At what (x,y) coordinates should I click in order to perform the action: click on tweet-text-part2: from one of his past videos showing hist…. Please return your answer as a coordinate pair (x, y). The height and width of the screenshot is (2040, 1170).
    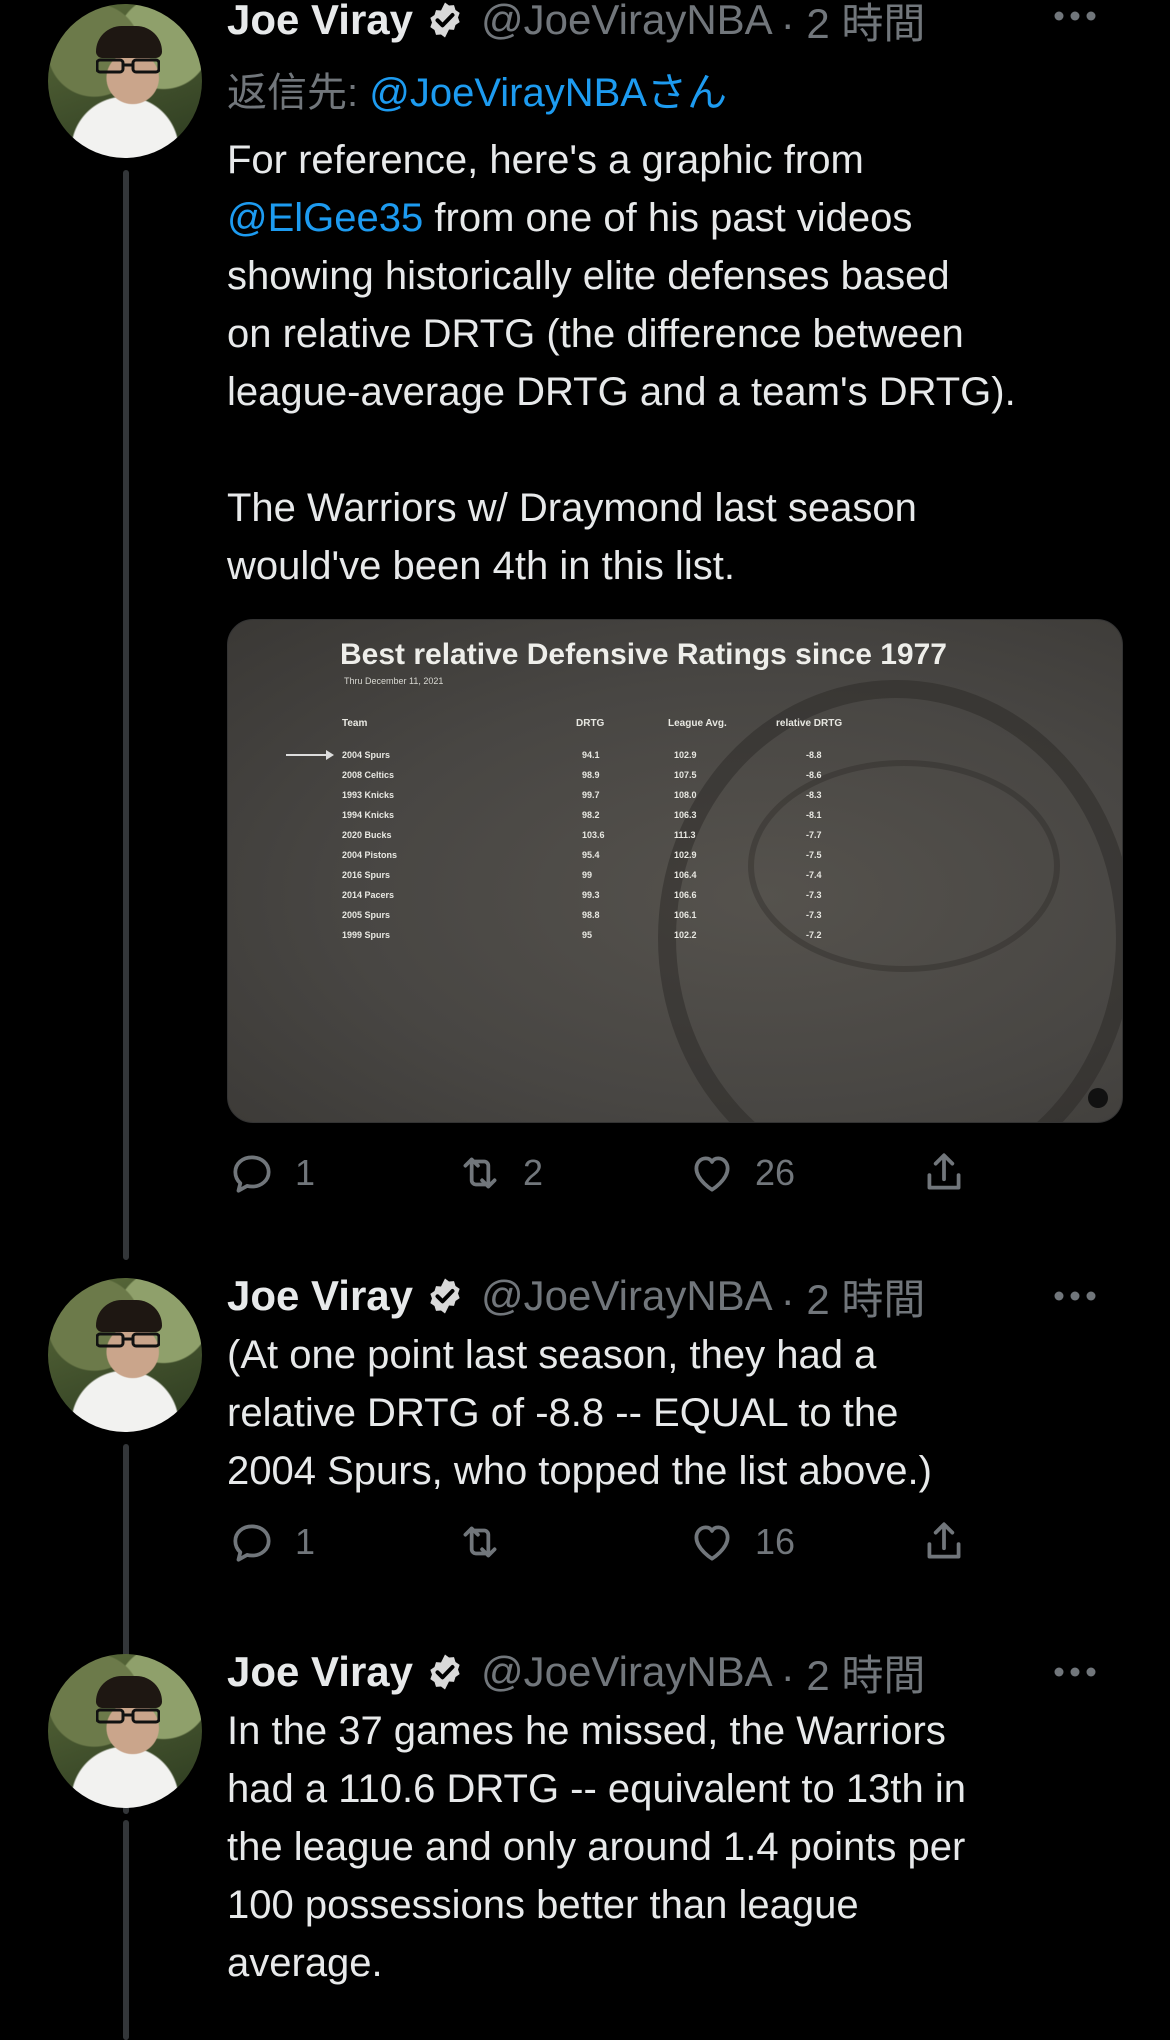
    Looking at the image, I should click on (621, 392).